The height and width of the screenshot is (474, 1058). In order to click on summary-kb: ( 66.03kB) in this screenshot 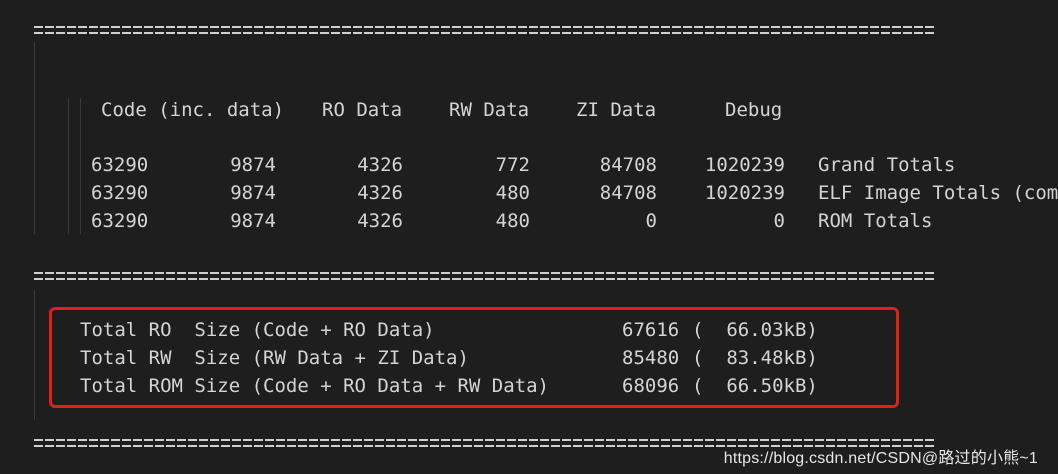, I will do `click(755, 330)`.